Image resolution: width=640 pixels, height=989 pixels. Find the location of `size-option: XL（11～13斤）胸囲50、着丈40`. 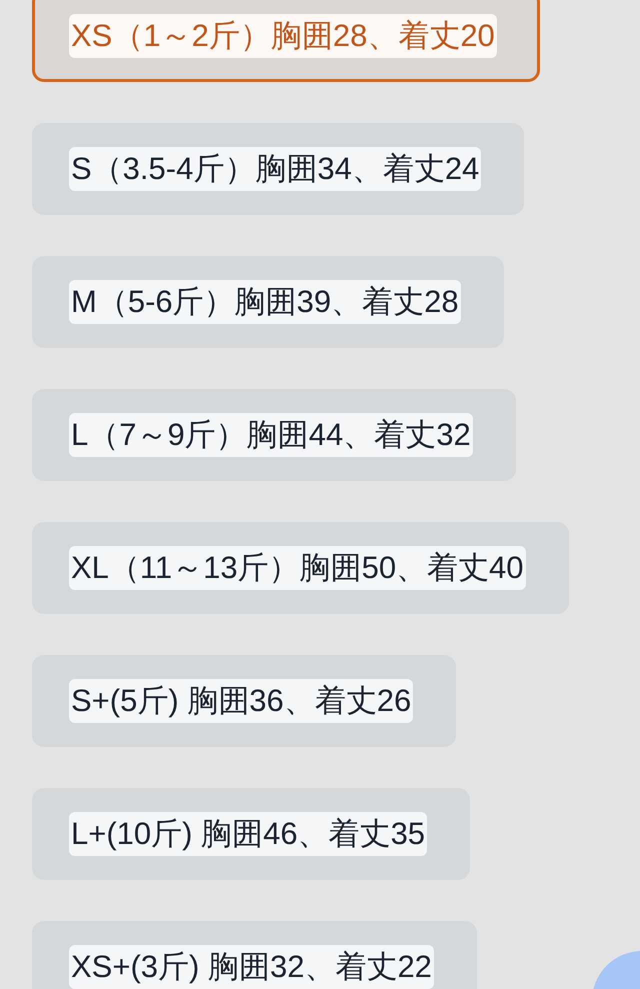

size-option: XL（11～13斤）胸囲50、着丈40 is located at coordinates (300, 568).